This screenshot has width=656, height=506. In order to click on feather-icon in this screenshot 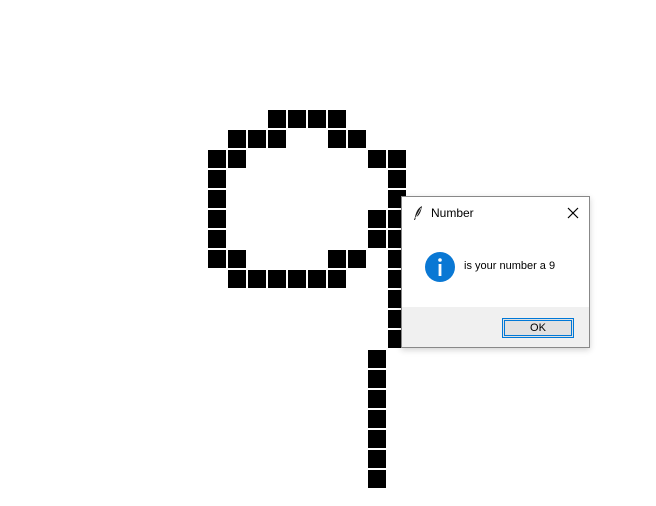, I will do `click(418, 213)`.